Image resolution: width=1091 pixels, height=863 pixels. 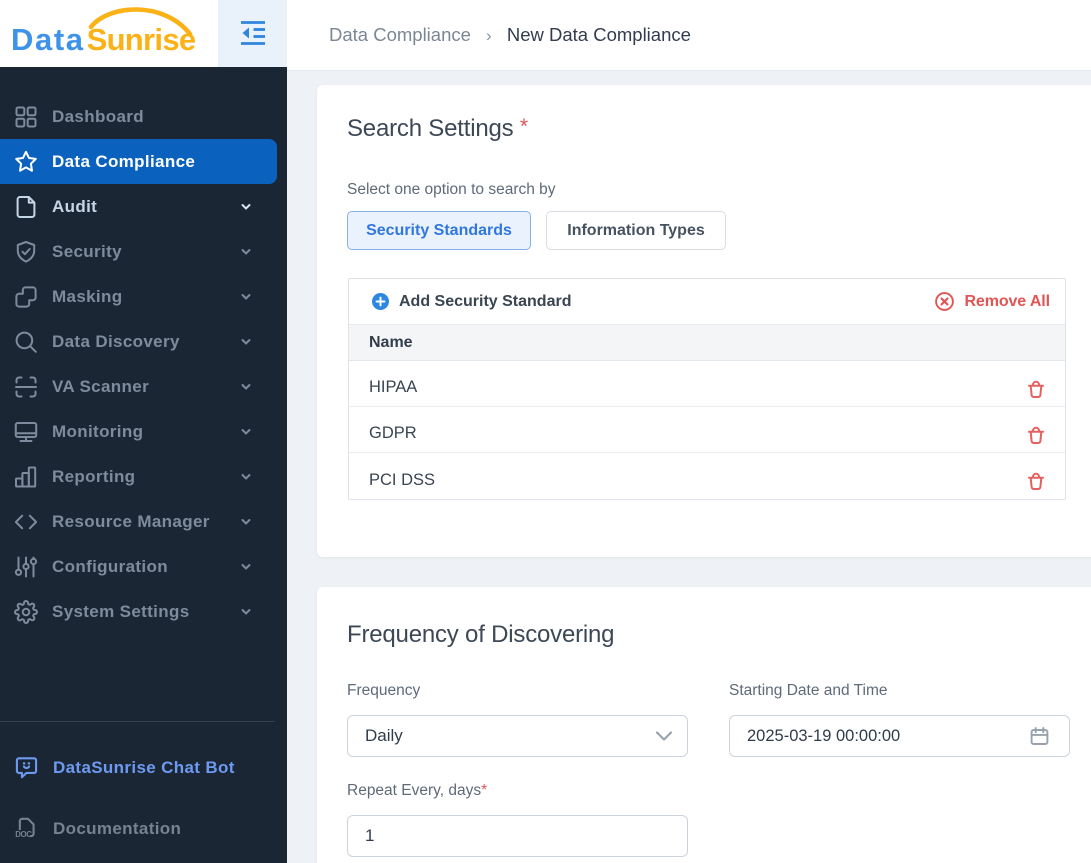 I want to click on svg-text: DOC, so click(x=23, y=833).